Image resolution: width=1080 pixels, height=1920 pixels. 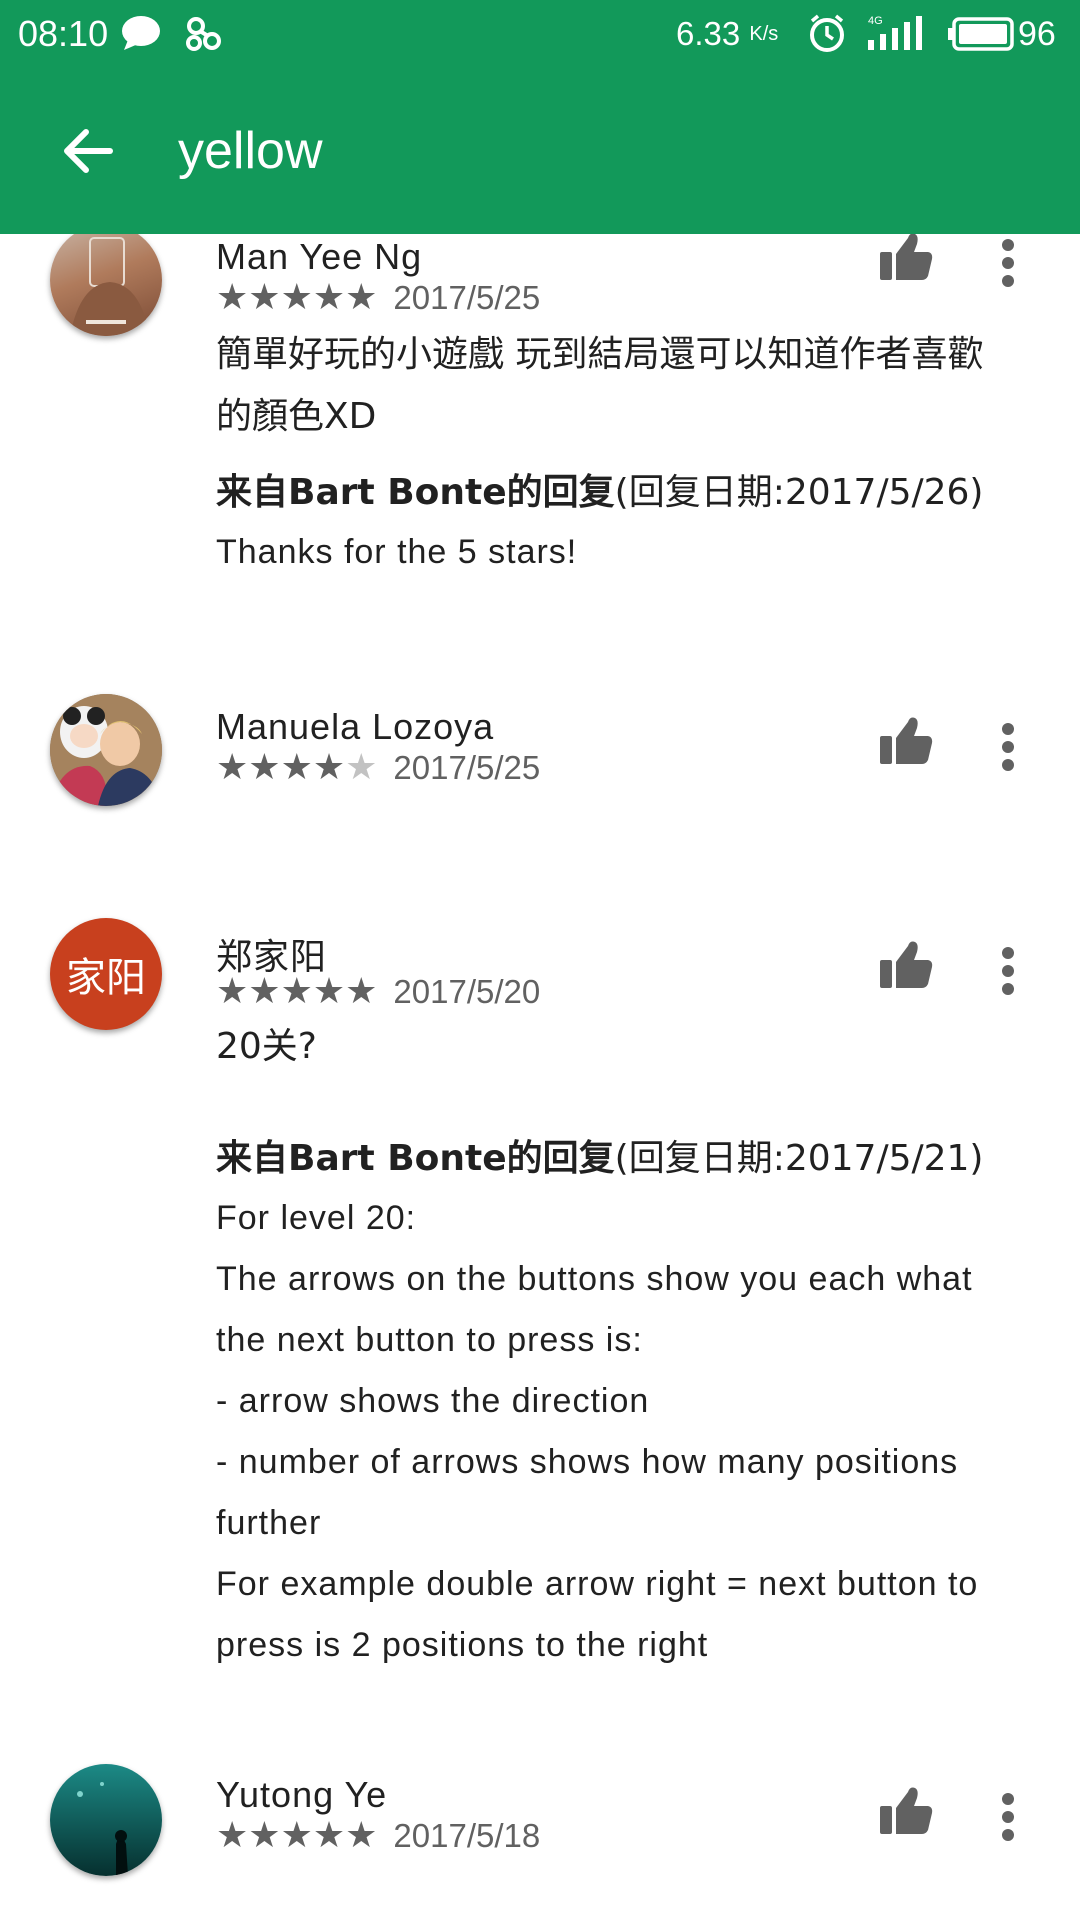 What do you see at coordinates (316, 1218) in the screenshot?
I see `reply-line: For level 20:` at bounding box center [316, 1218].